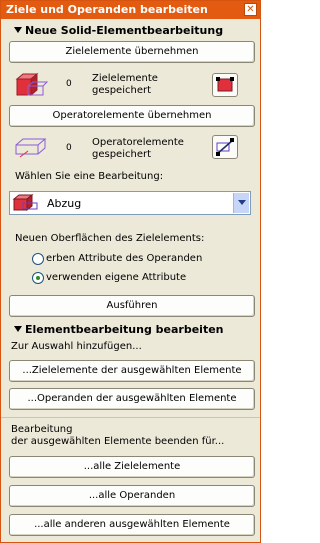 The height and width of the screenshot is (543, 320). What do you see at coordinates (69, 84) in the screenshot?
I see `targets-count: 0` at bounding box center [69, 84].